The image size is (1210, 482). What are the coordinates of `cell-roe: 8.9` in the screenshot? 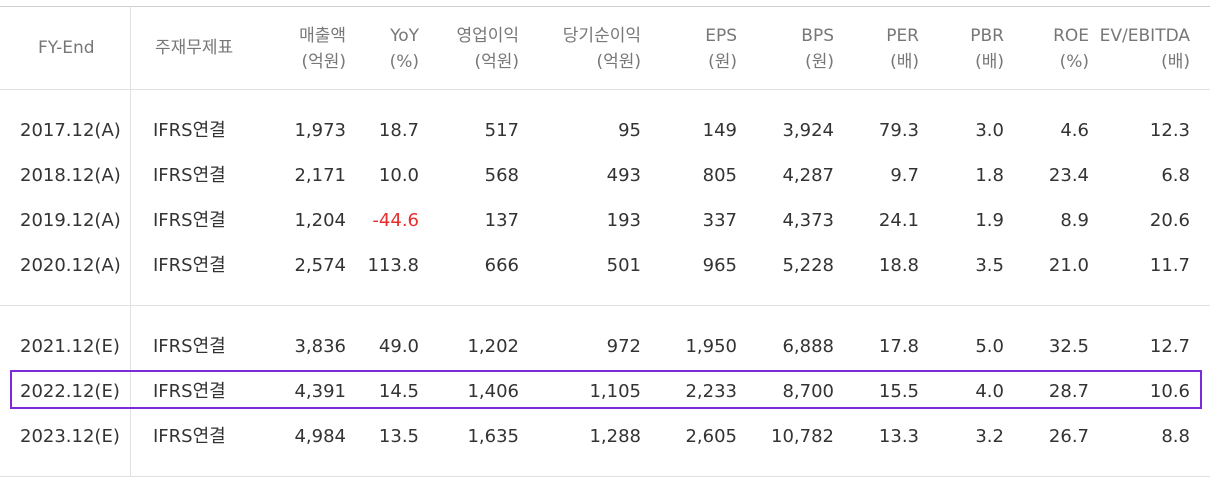 It's located at (1074, 220).